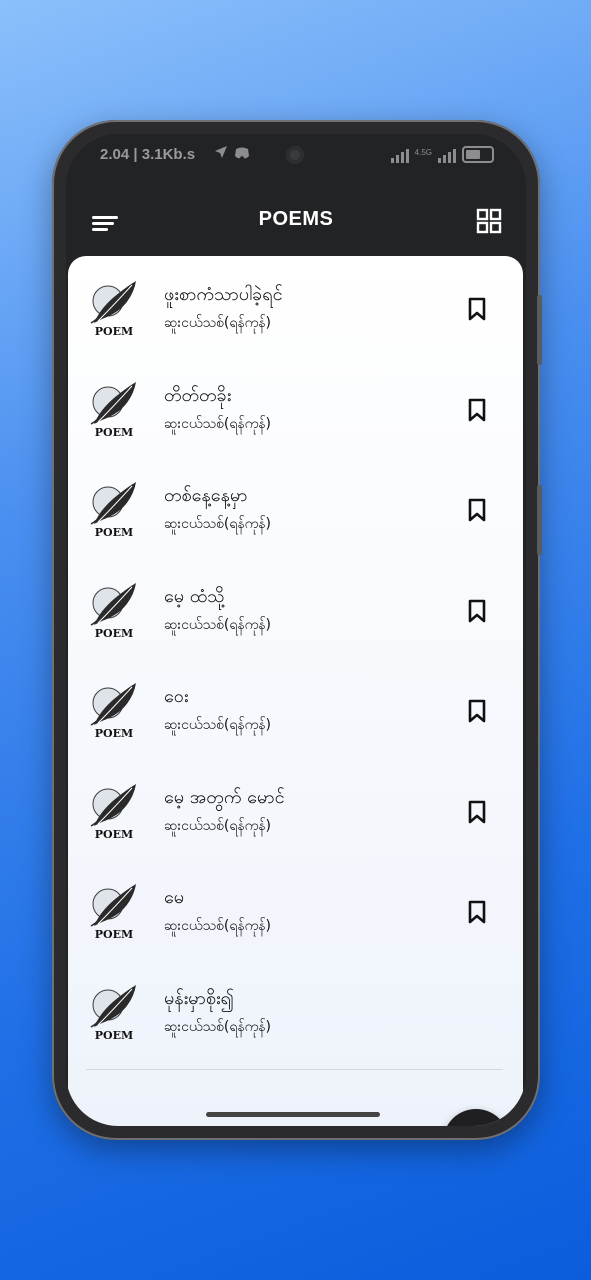 The width and height of the screenshot is (591, 1280). What do you see at coordinates (293, 1114) in the screenshot?
I see `home-indicator` at bounding box center [293, 1114].